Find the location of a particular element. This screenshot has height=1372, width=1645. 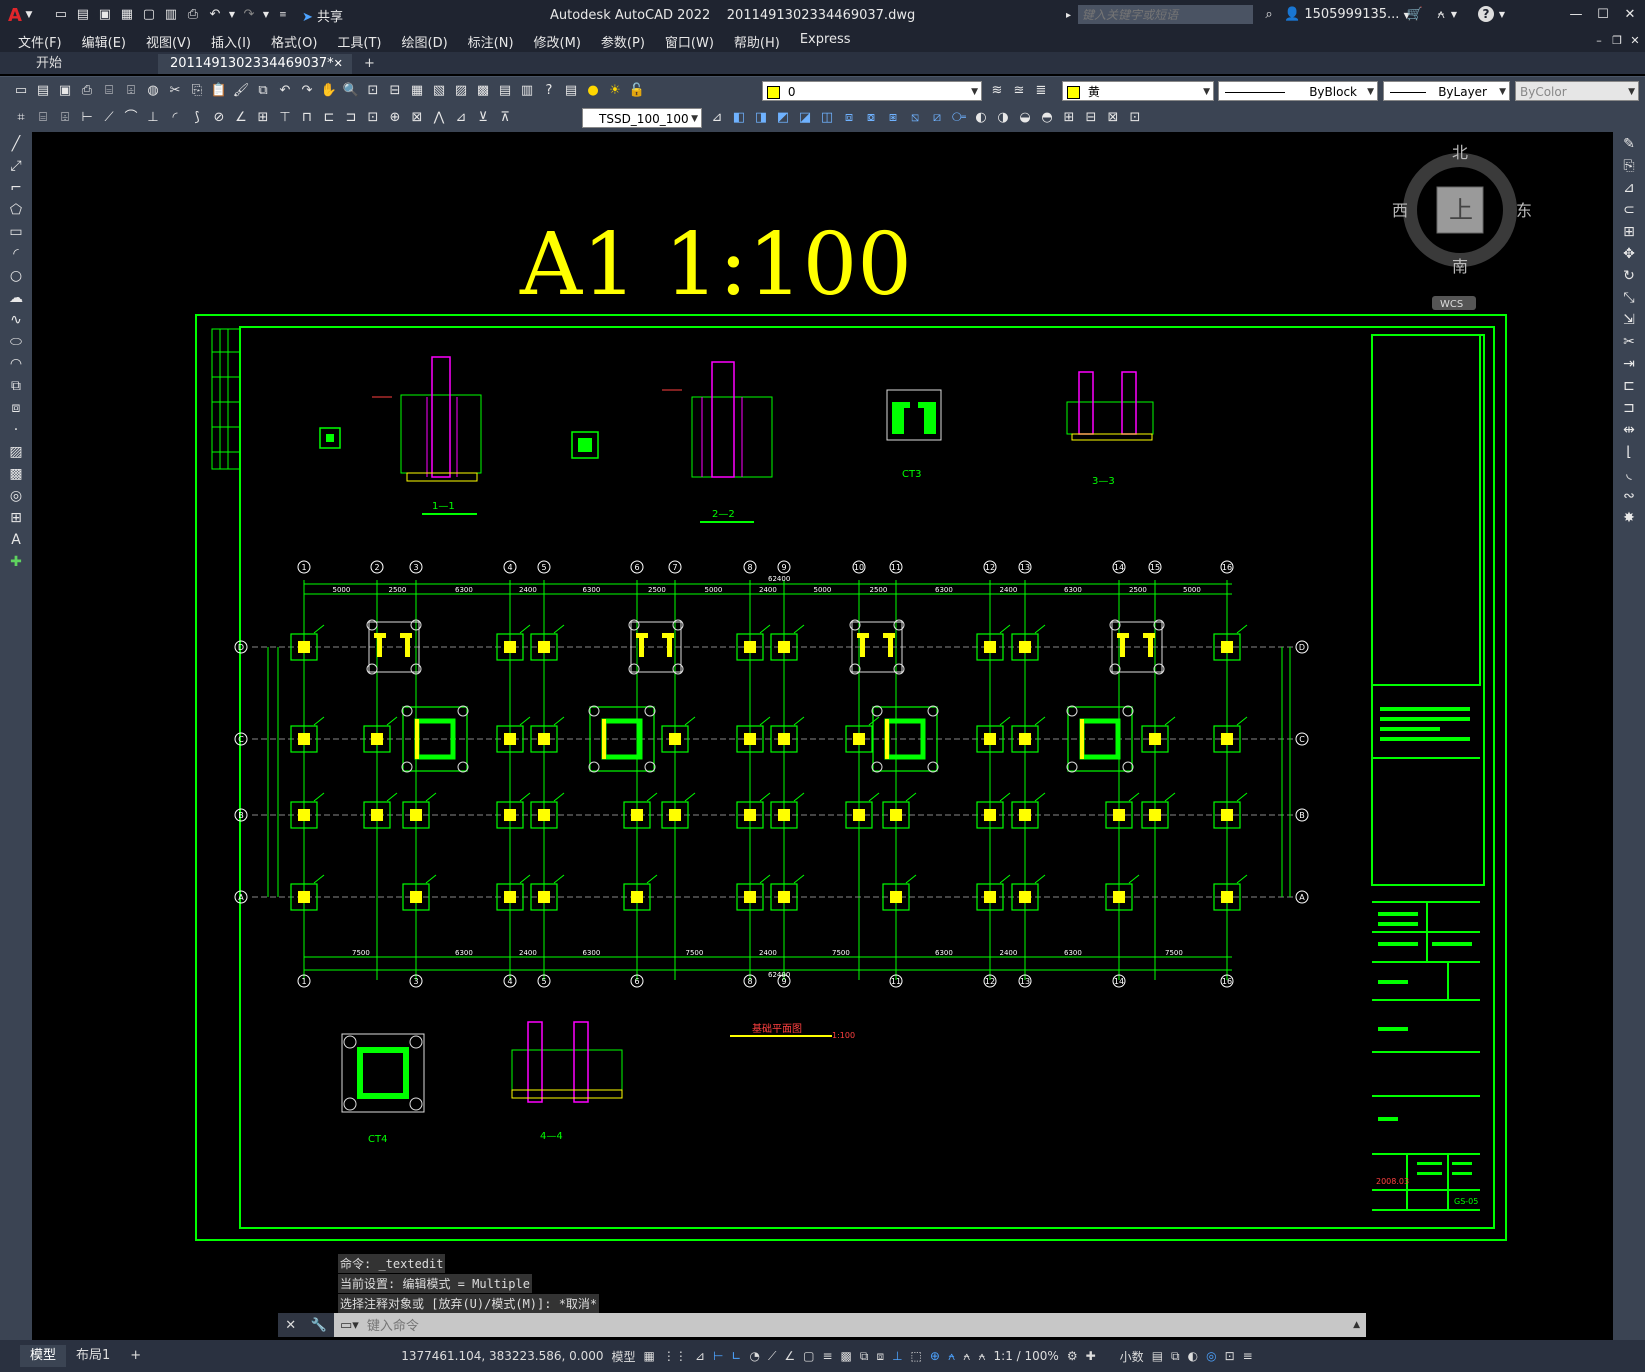

doc-close-icon: ✕ is located at coordinates (1635, 41).